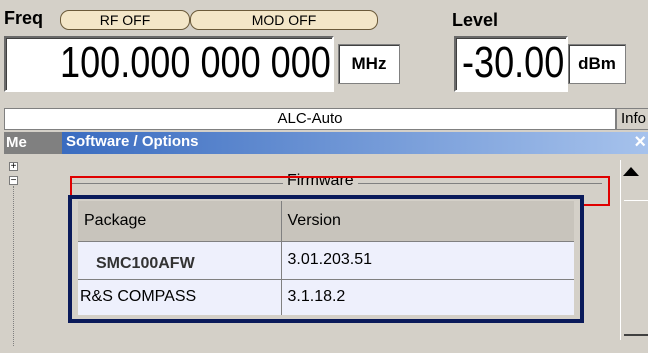 The height and width of the screenshot is (353, 648). I want to click on table-row: SMC100AFW 3.01.203.51, so click(326, 260).